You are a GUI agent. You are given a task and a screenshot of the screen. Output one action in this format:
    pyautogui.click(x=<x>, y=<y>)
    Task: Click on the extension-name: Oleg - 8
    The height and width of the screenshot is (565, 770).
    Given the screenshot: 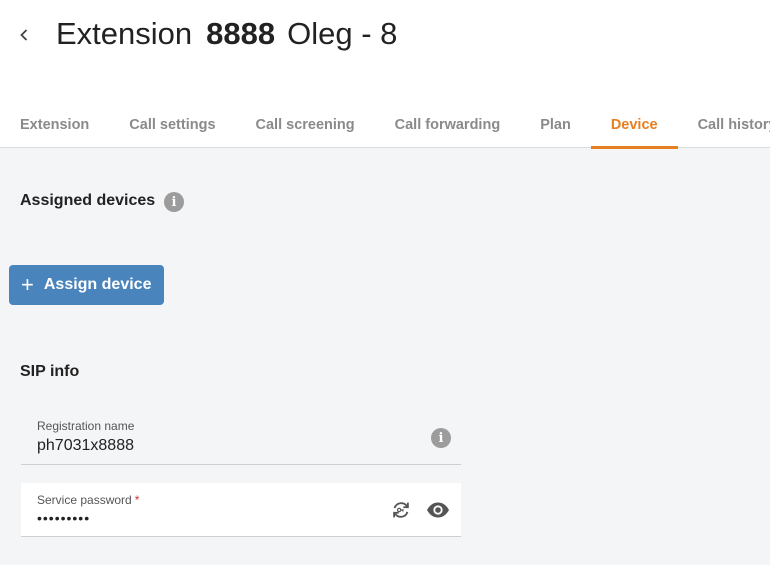 What is the action you would take?
    pyautogui.click(x=342, y=33)
    